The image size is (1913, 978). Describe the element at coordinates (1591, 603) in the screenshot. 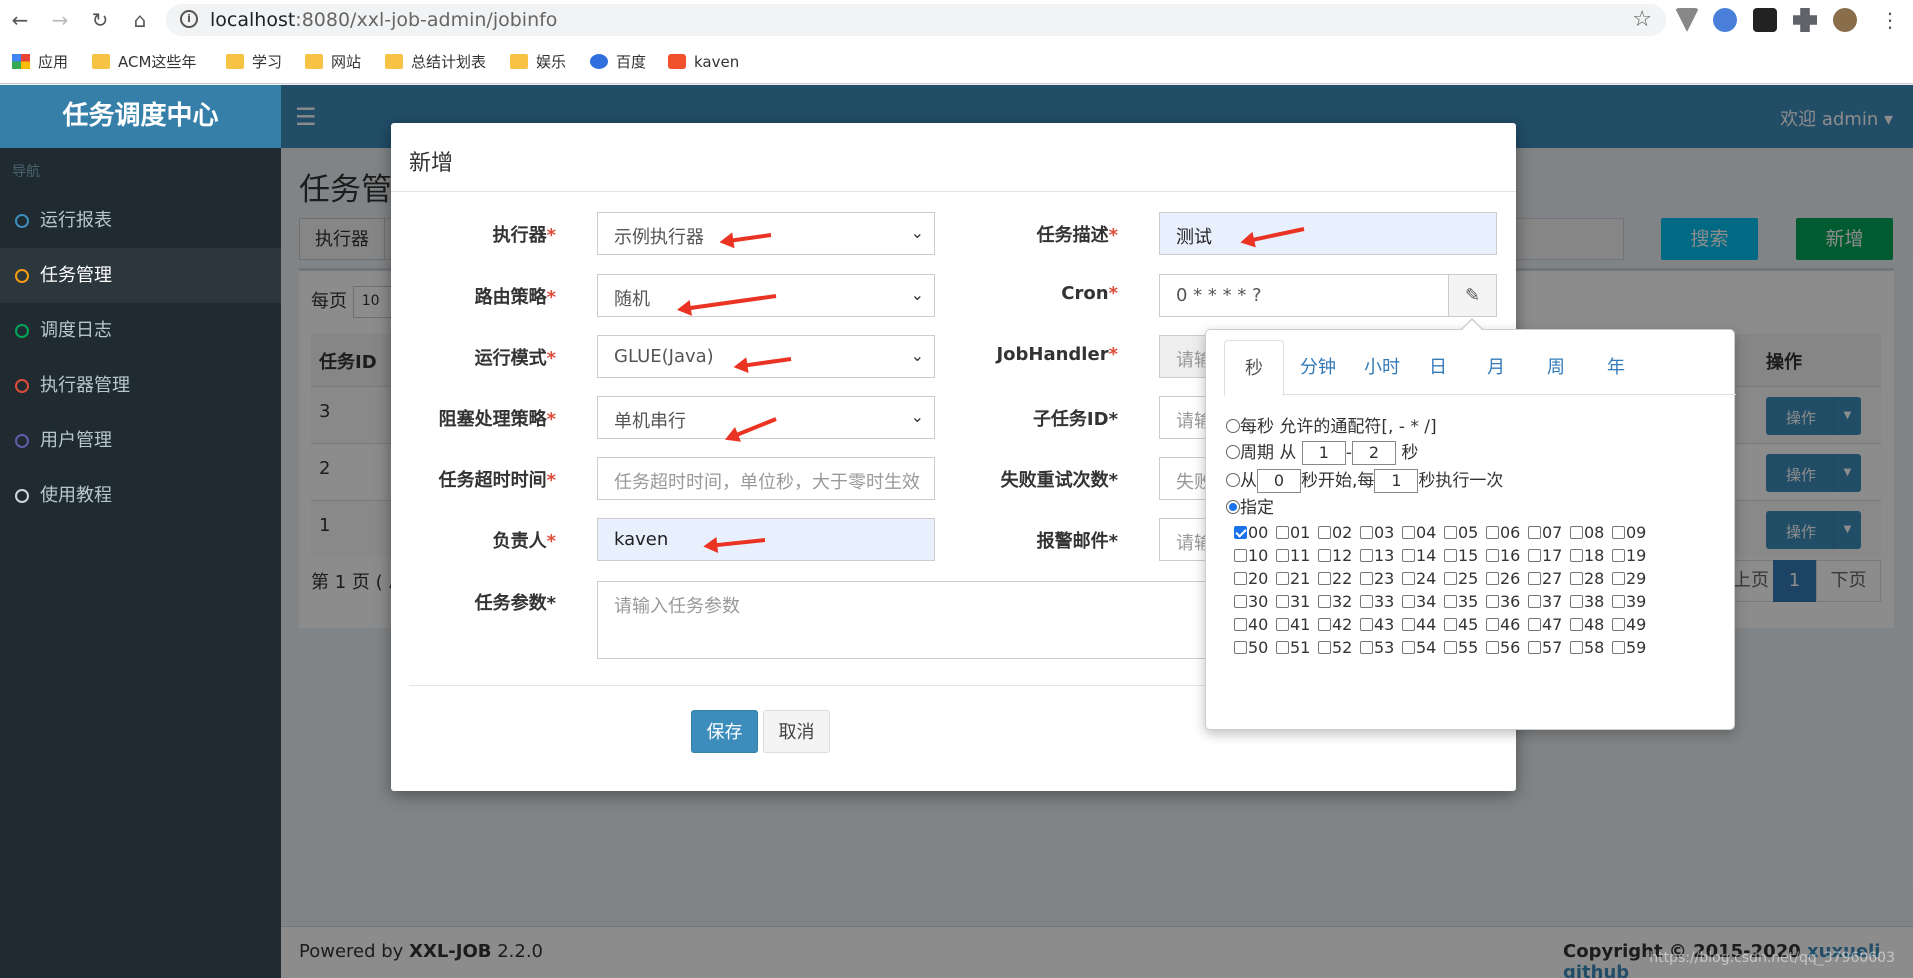

I see `second-checkbox-38: 38` at that location.